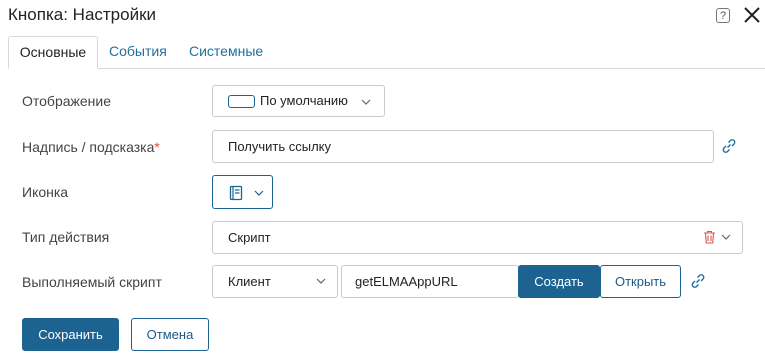  Describe the element at coordinates (67, 101) in the screenshot. I see `display-label: Отображение` at that location.